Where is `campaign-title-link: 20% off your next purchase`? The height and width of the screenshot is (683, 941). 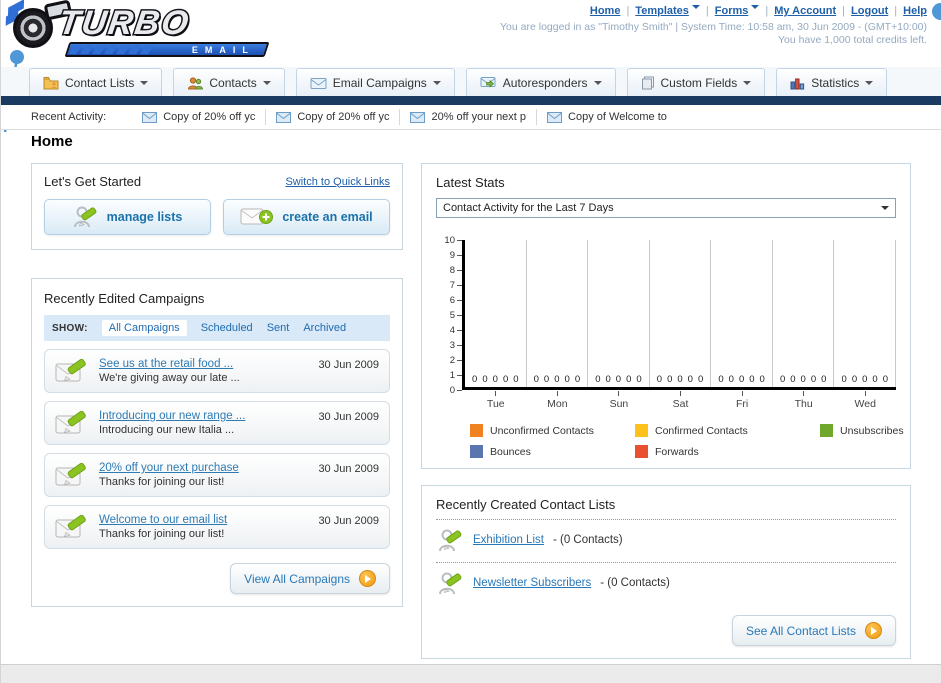 campaign-title-link: 20% off your next purchase is located at coordinates (203, 468).